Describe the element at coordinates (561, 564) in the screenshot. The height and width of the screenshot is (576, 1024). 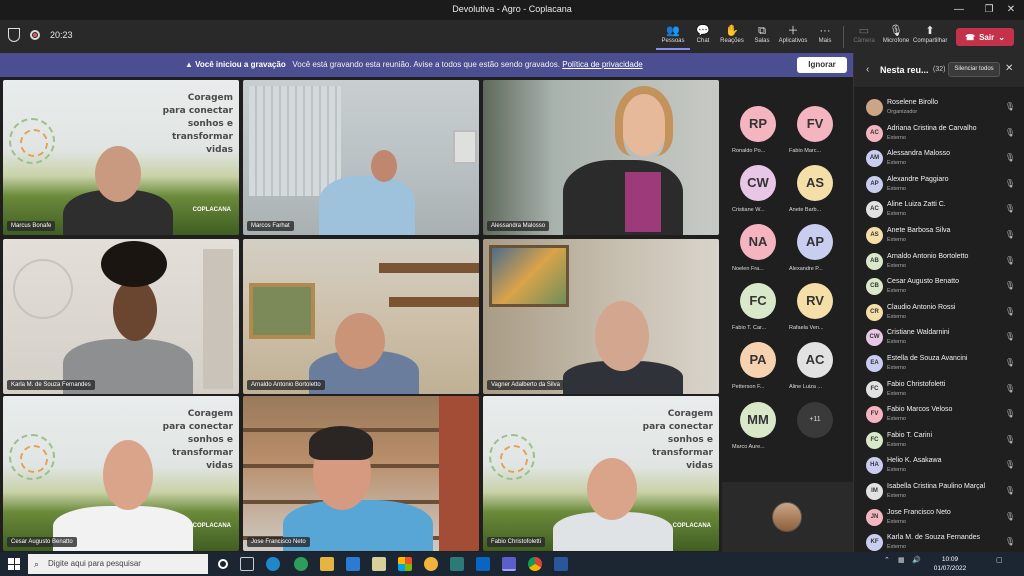
I see `word-icon` at that location.